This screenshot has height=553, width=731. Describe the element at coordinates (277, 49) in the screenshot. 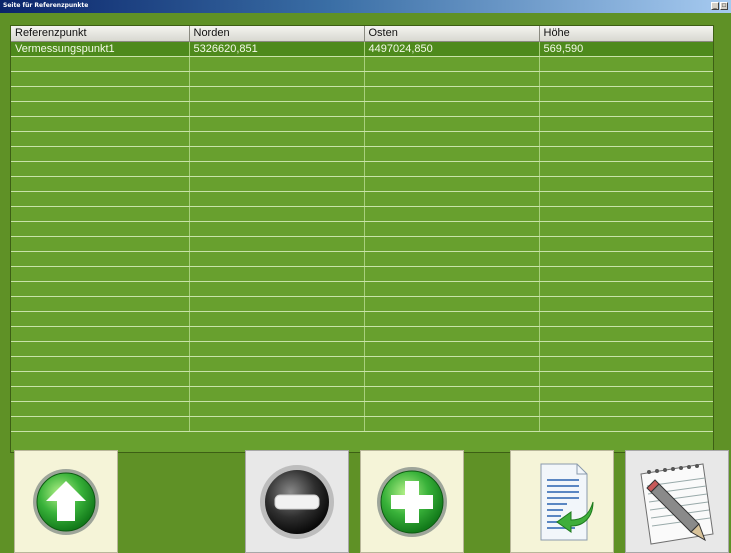

I see `cell-norden: 5326620,851` at that location.